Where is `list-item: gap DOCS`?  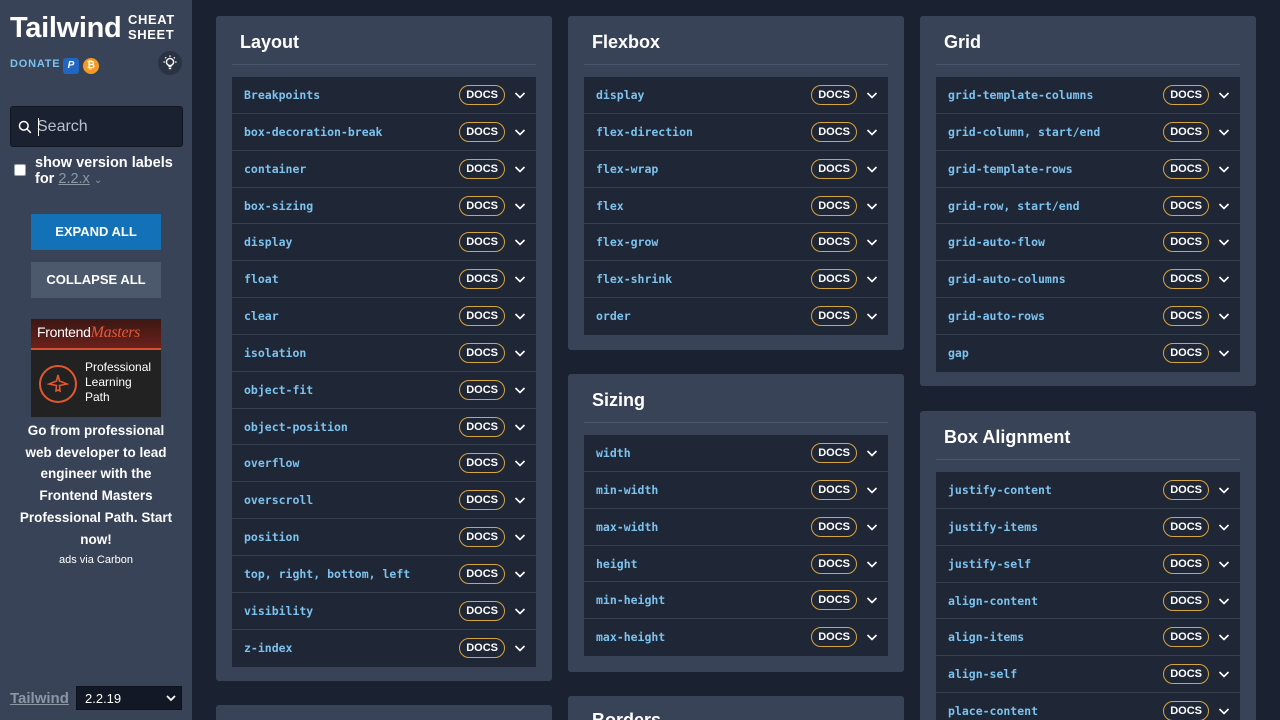 list-item: gap DOCS is located at coordinates (1088, 353).